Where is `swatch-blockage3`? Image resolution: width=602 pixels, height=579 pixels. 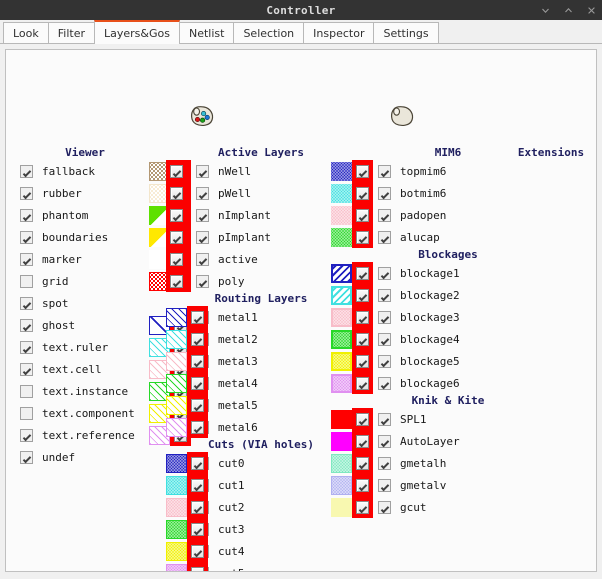
swatch-blockage3 is located at coordinates (341, 317).